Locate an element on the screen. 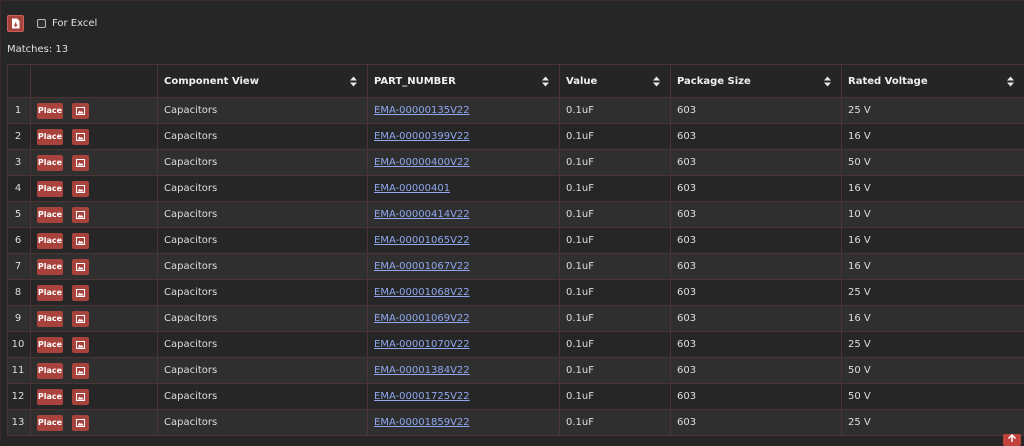  part-number-cell: EMA-00000399V22 is located at coordinates (464, 137).